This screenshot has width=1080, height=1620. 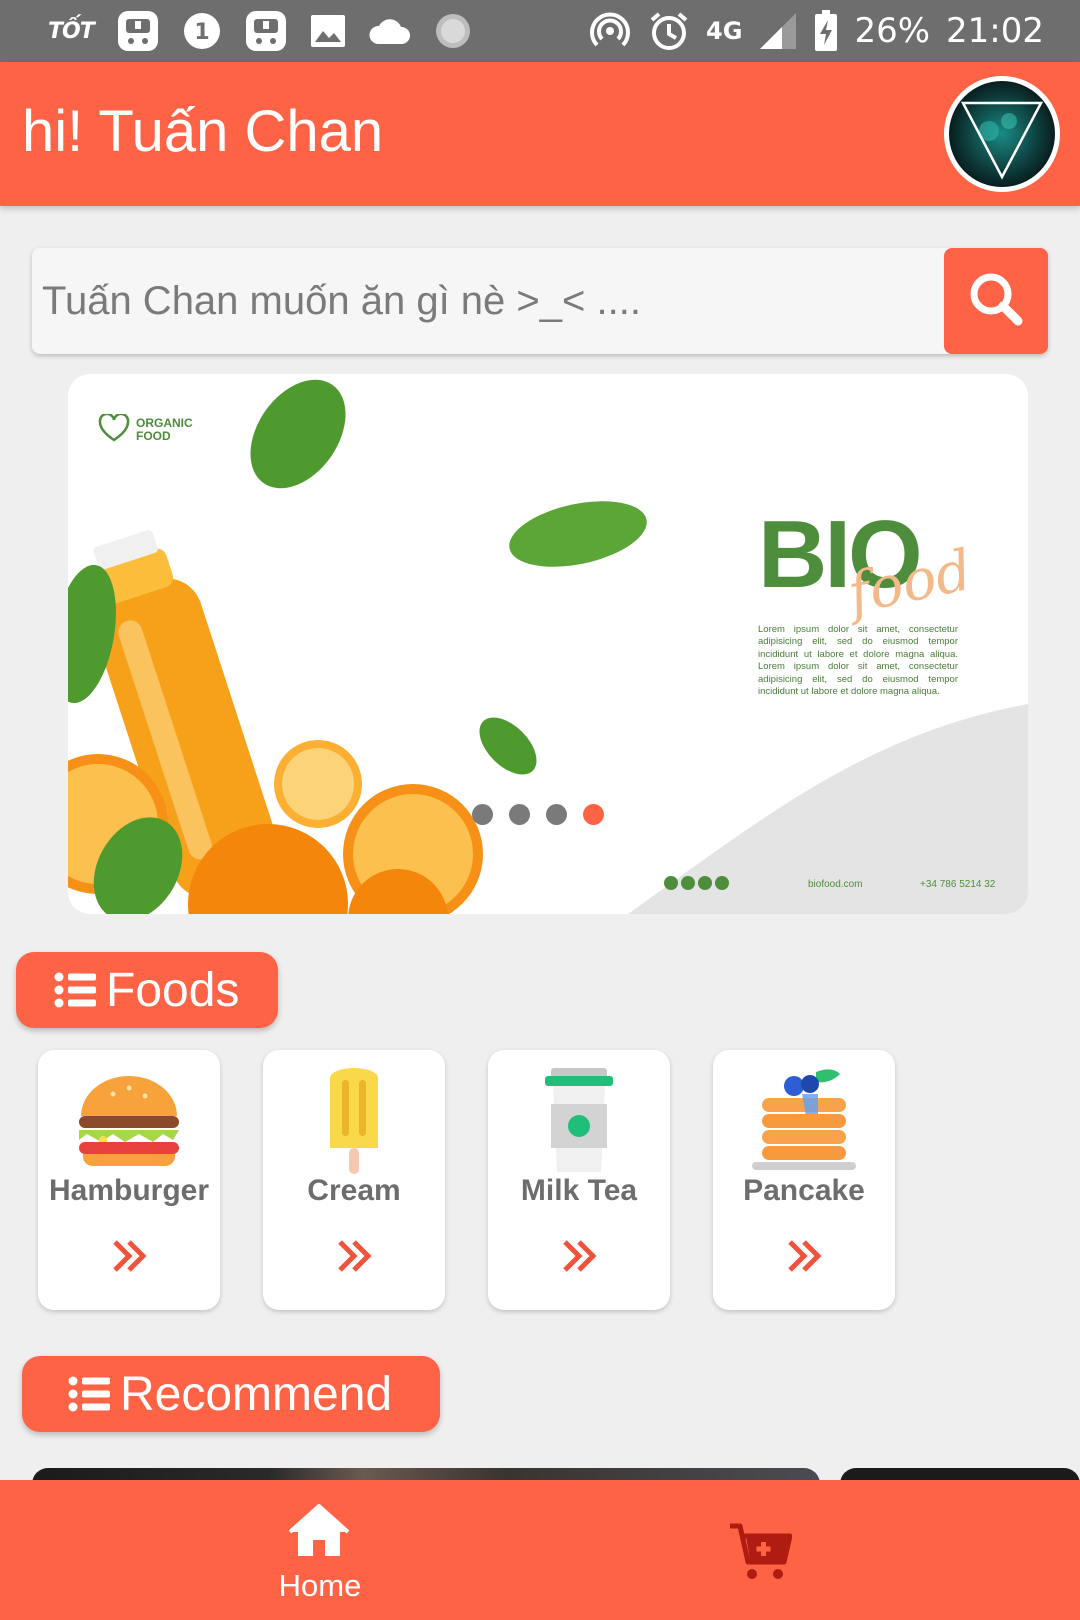 I want to click on carrier-logo-icon: TỐT, so click(x=71, y=31).